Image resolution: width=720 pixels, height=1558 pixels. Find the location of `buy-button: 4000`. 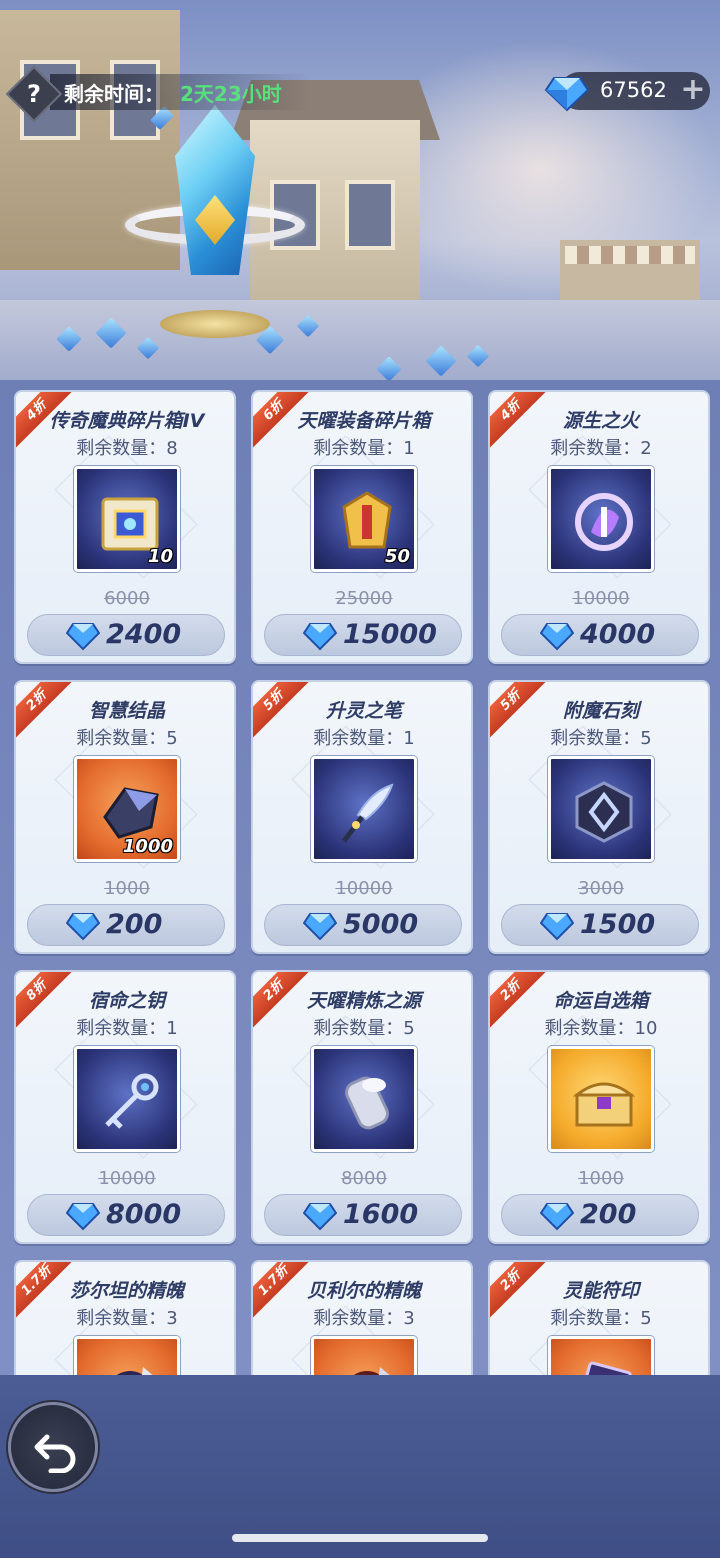

buy-button: 4000 is located at coordinates (600, 635).